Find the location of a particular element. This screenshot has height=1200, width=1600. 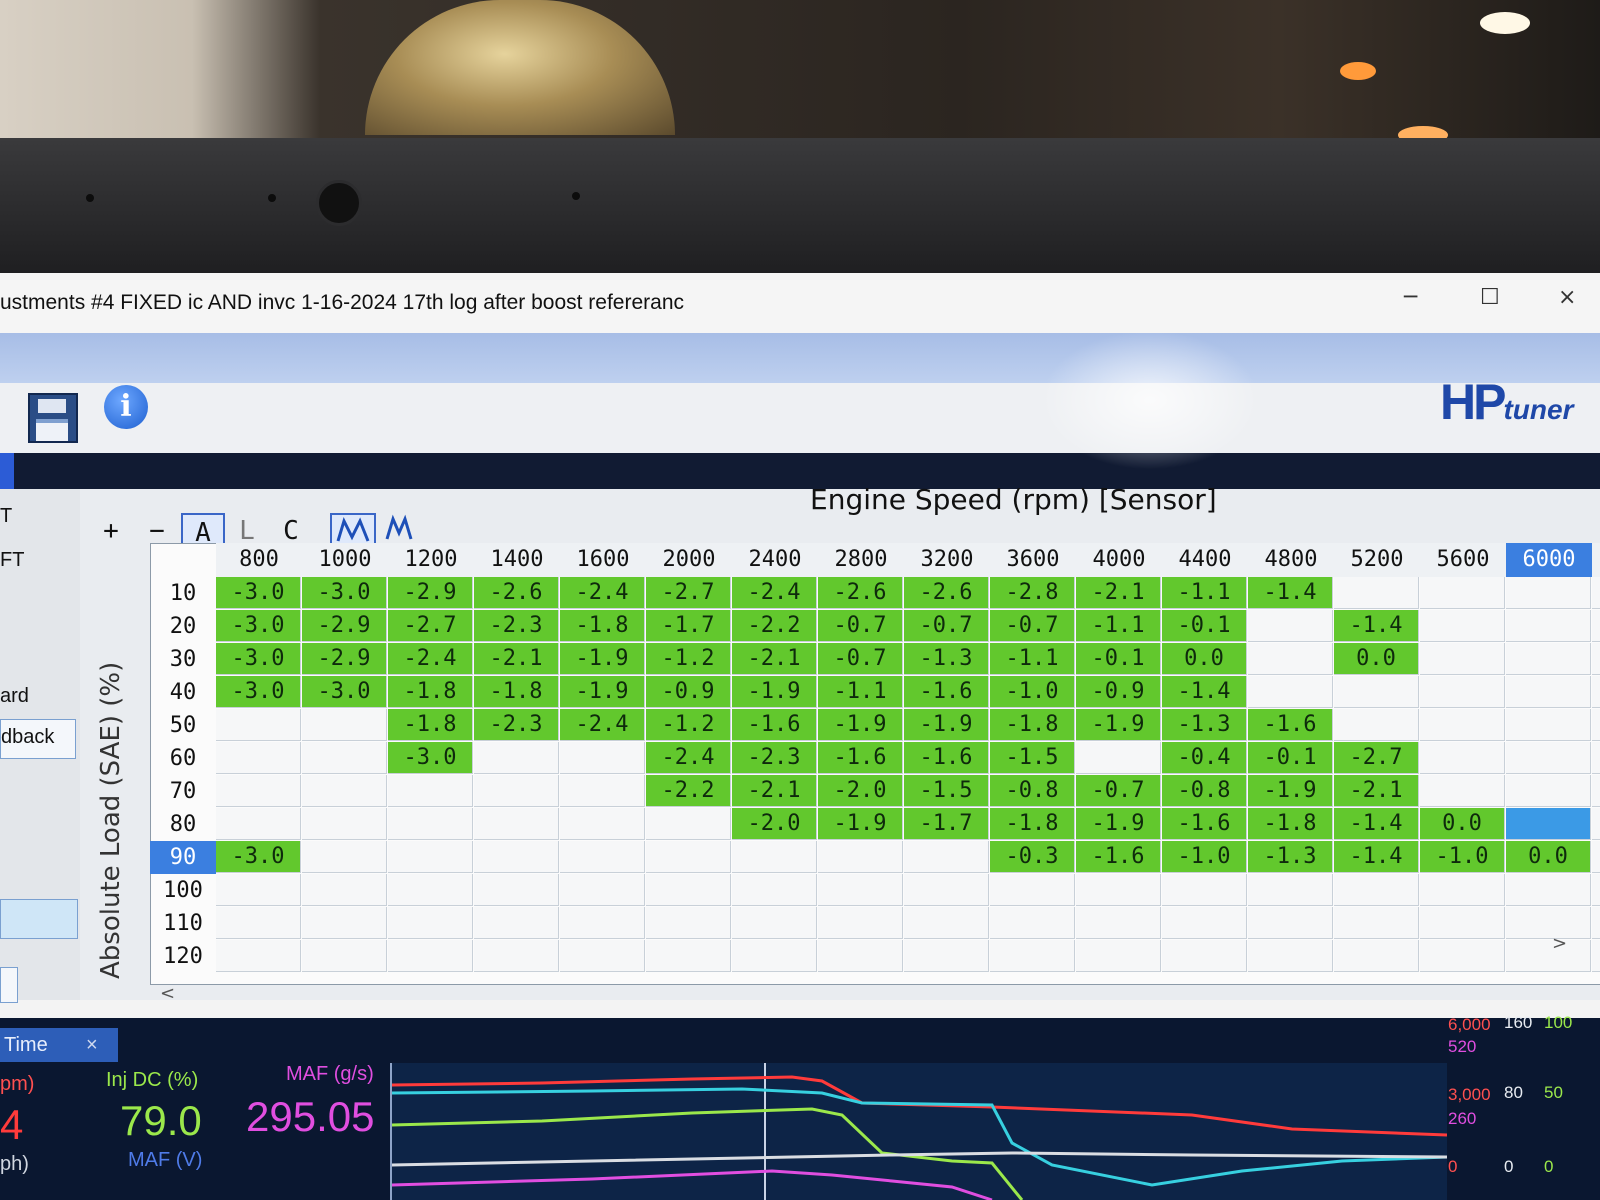

row-header-80: 80 is located at coordinates (183, 824).